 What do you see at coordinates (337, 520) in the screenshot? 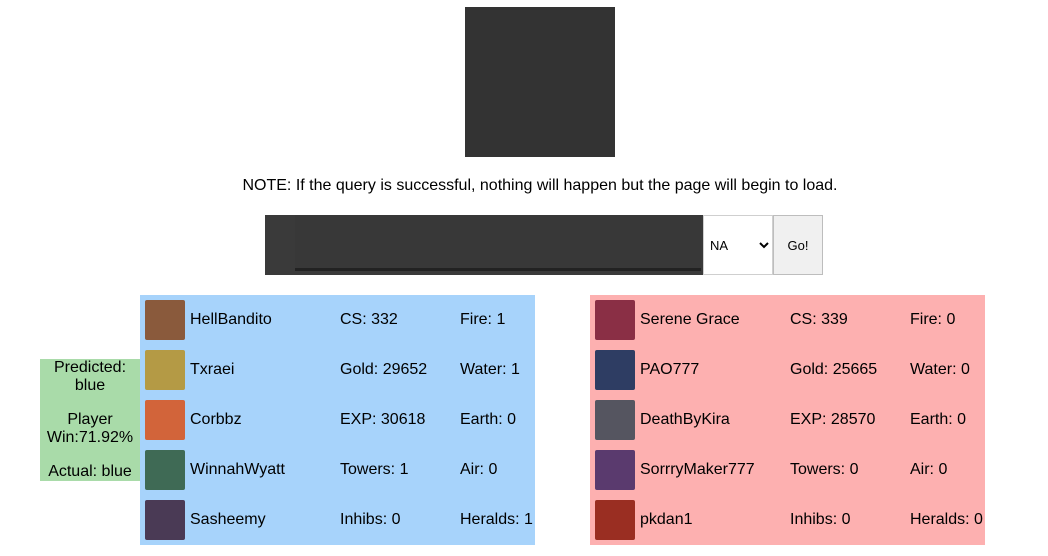
I see `player-row: Sasheemy Inhibs: 0 Heralds: 1` at bounding box center [337, 520].